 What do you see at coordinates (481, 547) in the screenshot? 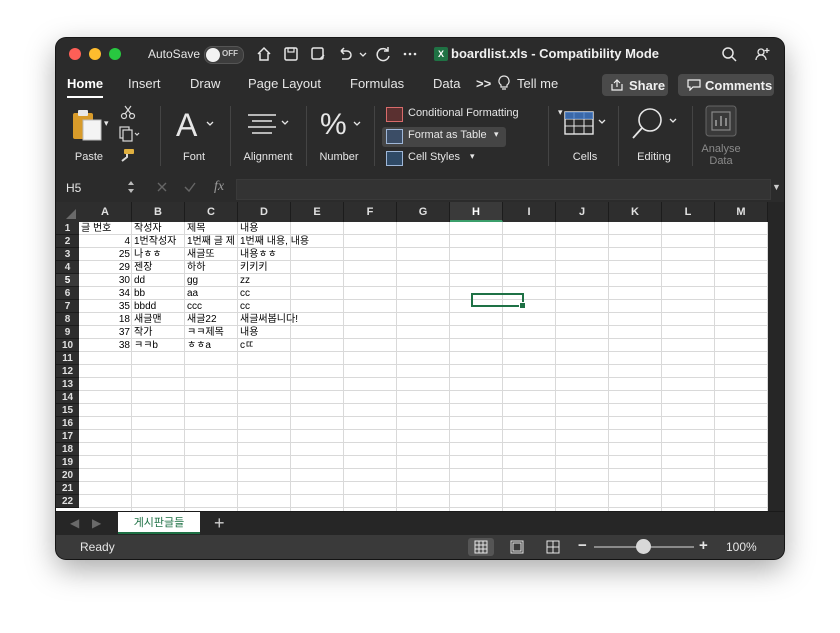
I see `normal-view-button` at bounding box center [481, 547].